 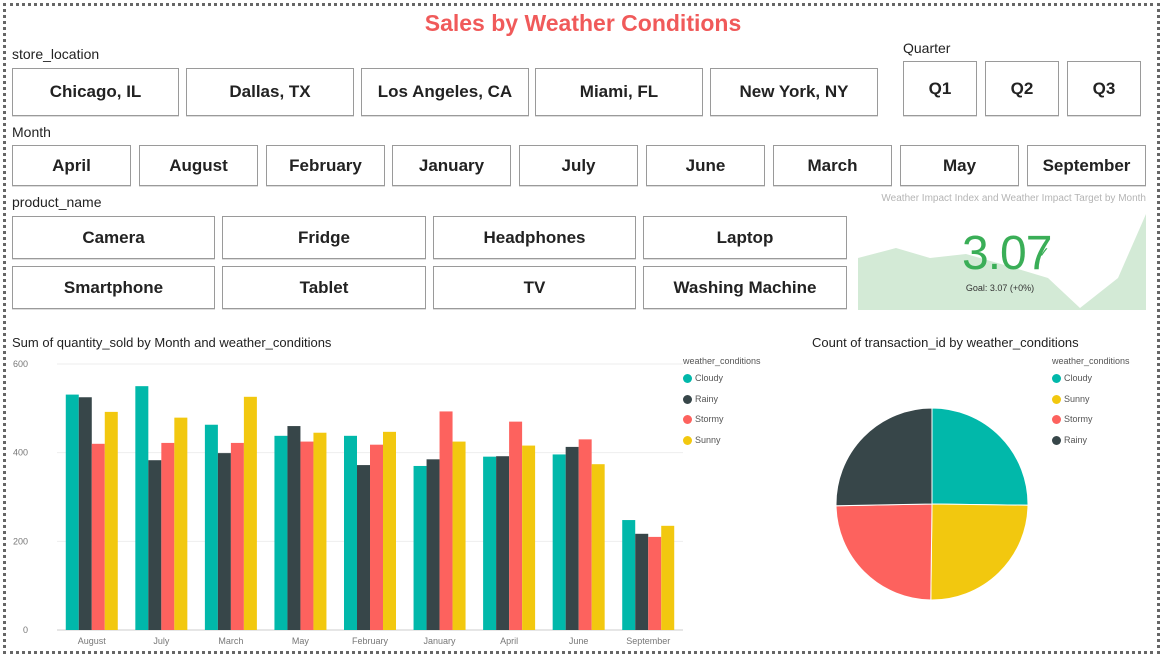 What do you see at coordinates (979, 552) in the screenshot?
I see `pie-slice-sunny` at bounding box center [979, 552].